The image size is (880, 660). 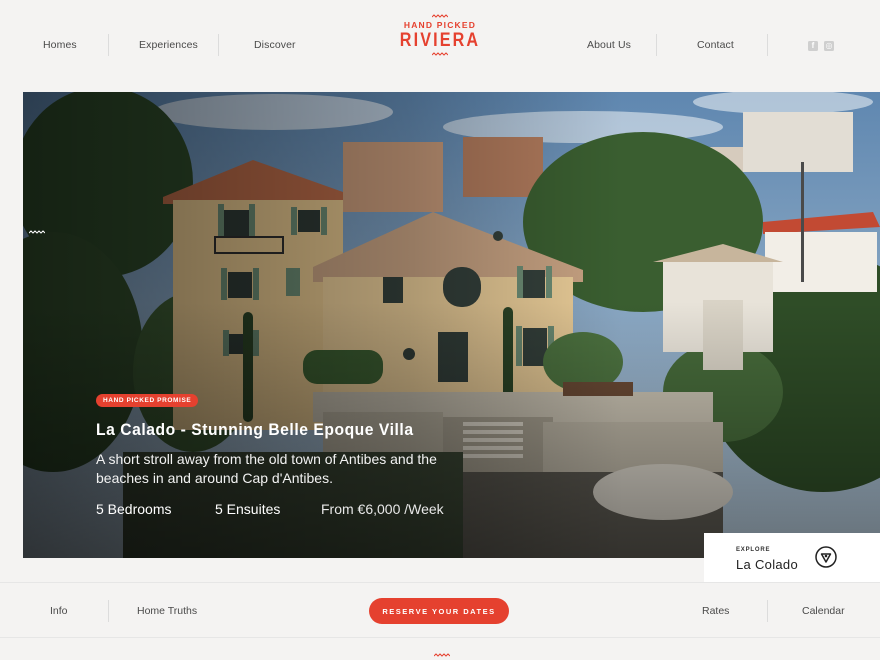 I want to click on subnav-info: Info, so click(x=59, y=611).